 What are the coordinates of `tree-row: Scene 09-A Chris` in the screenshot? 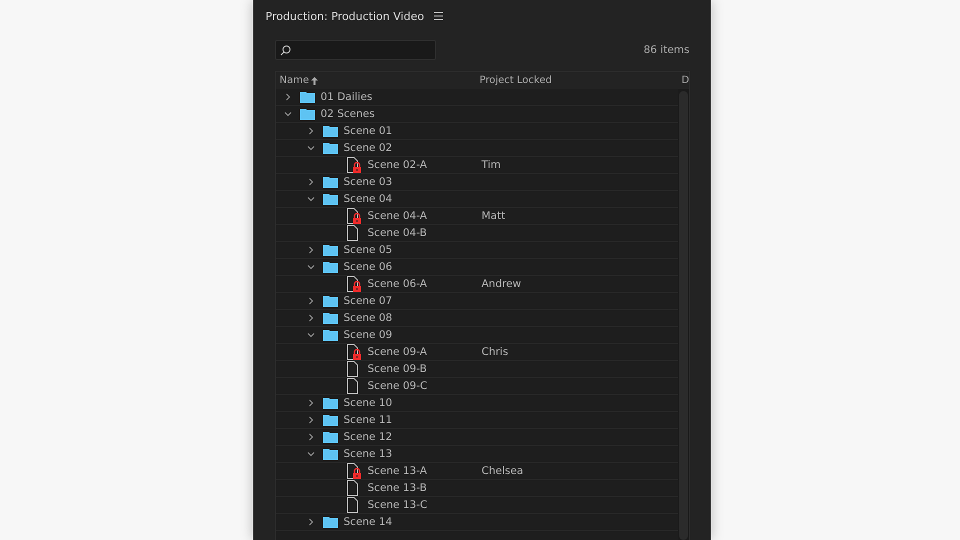 It's located at (477, 352).